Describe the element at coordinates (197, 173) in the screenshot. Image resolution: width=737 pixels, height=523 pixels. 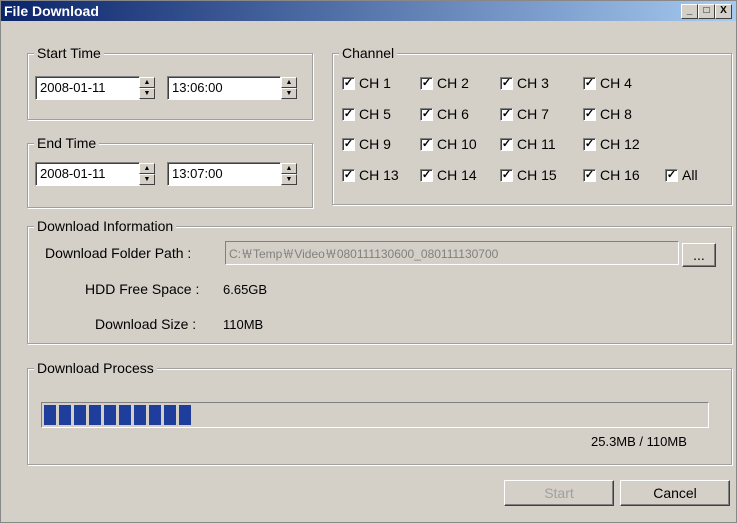
I see `end-time-value: 13:07:00` at that location.